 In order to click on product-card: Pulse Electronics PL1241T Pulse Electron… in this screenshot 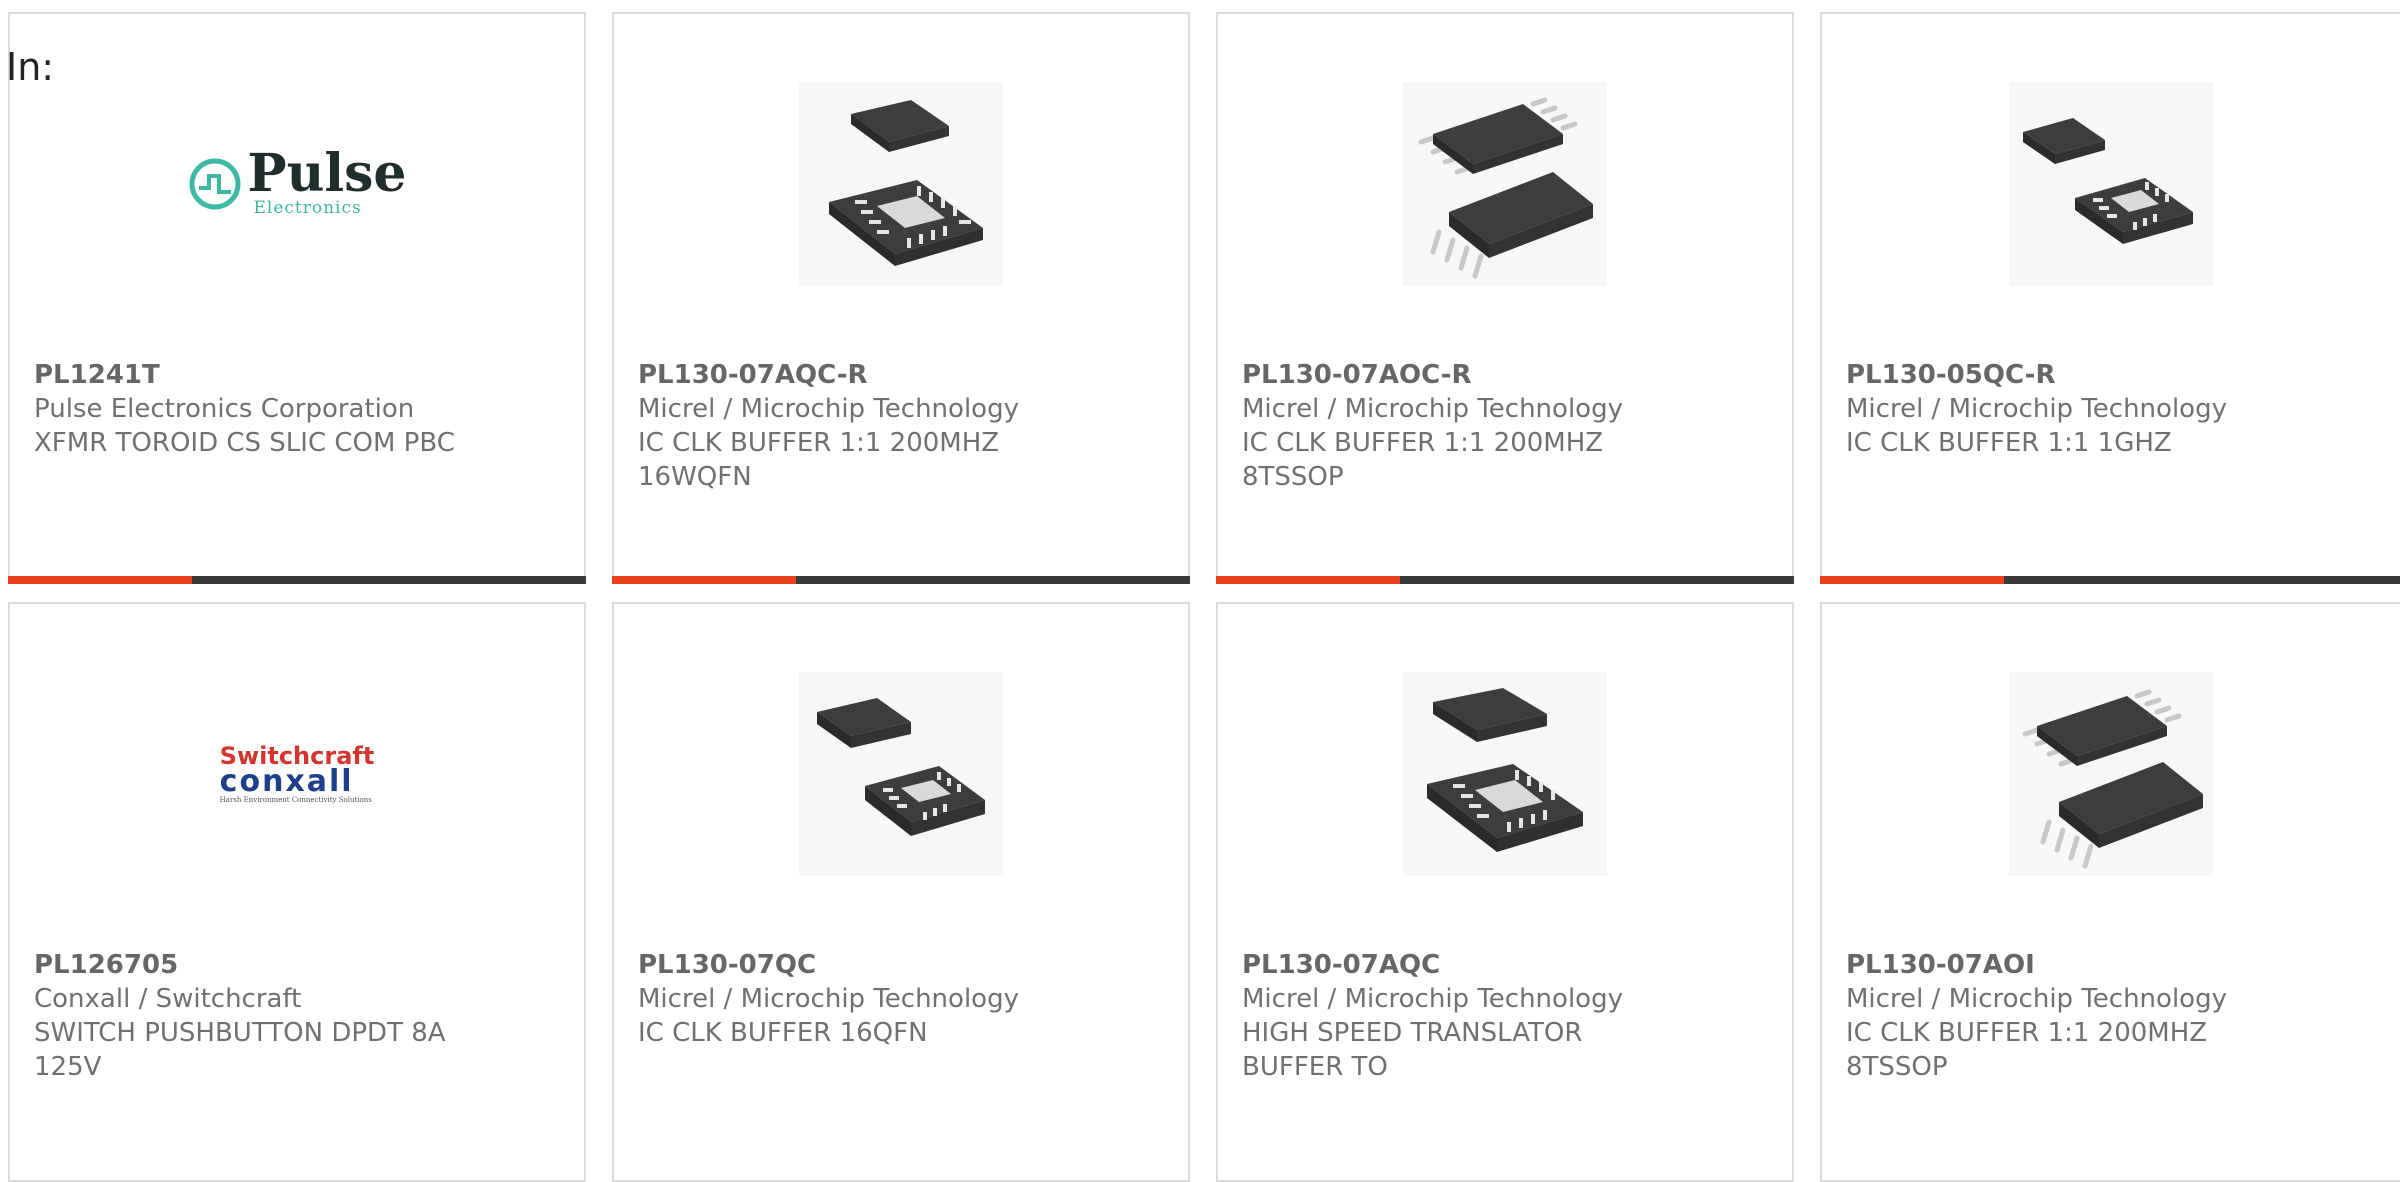, I will do `click(297, 298)`.